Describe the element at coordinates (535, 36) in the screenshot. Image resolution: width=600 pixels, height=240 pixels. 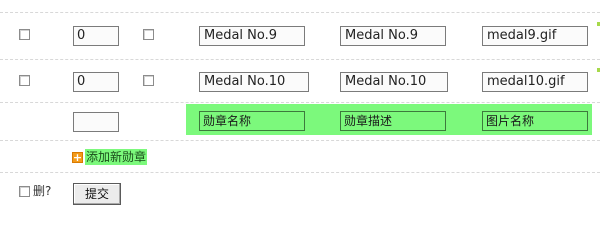
I see `medal-image-input: medal9.gif` at that location.